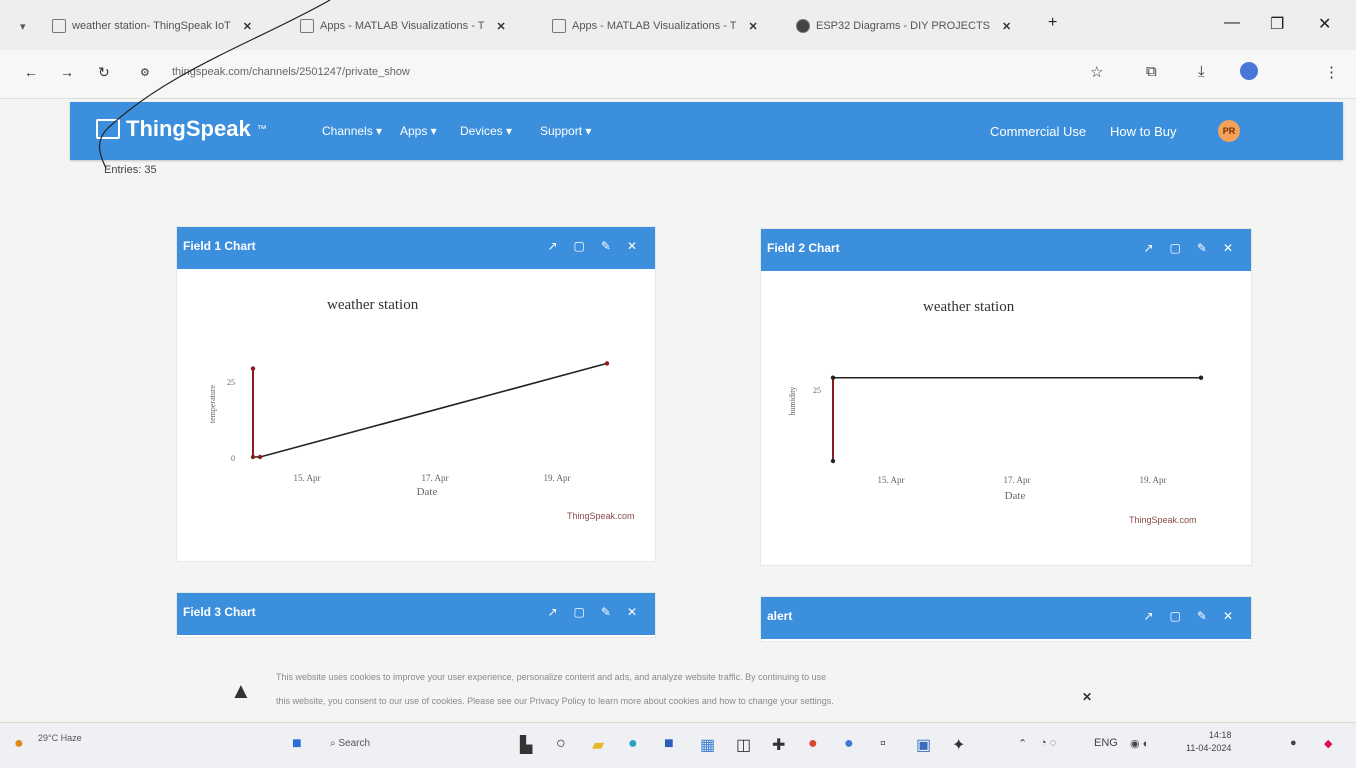 This screenshot has width=1356, height=768. I want to click on panel-title: Field 2 Chart, so click(803, 248).